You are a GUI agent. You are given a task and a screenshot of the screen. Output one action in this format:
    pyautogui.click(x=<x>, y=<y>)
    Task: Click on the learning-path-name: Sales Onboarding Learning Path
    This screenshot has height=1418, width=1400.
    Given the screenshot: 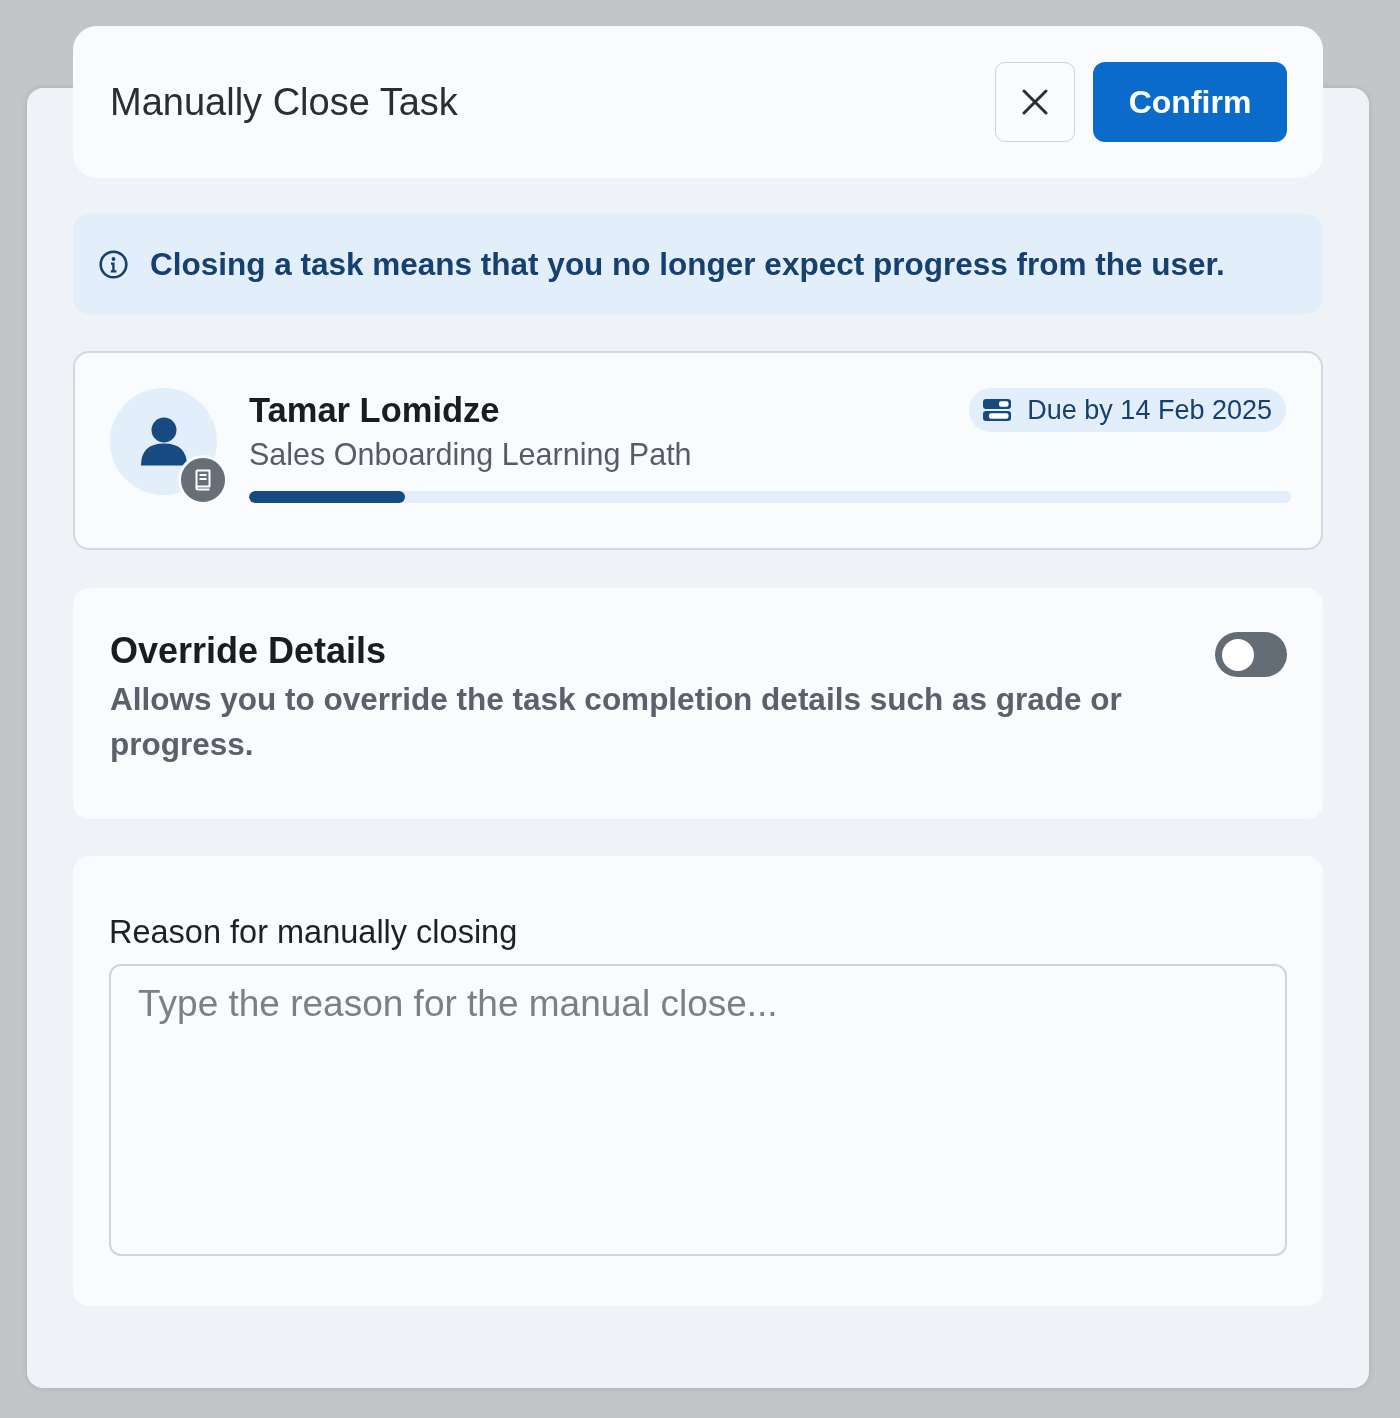 What is the action you would take?
    pyautogui.click(x=470, y=454)
    